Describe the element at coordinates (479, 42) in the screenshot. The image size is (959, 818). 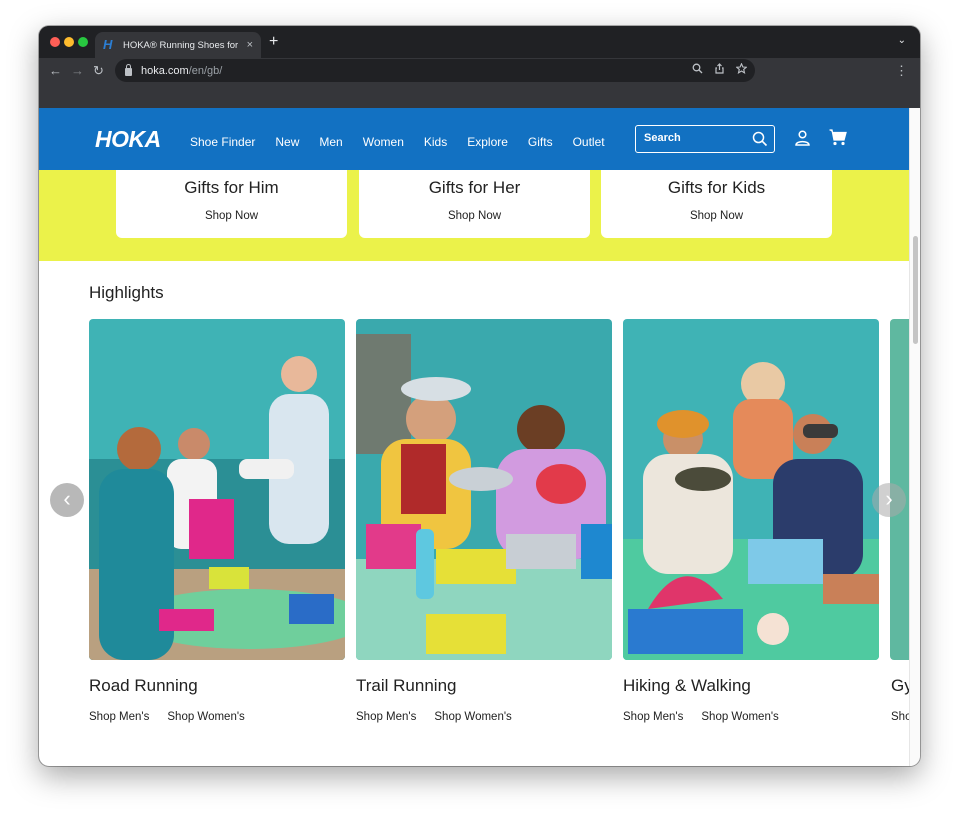
I see `tab-bar: H HOKA® Running Shoes for Me × + ⌄` at that location.